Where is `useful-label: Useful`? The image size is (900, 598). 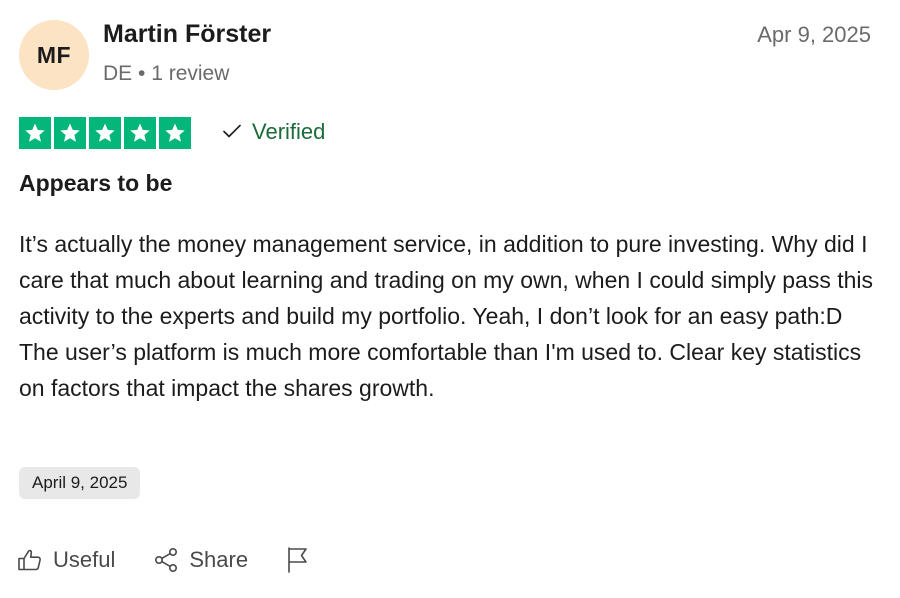
useful-label: Useful is located at coordinates (84, 559).